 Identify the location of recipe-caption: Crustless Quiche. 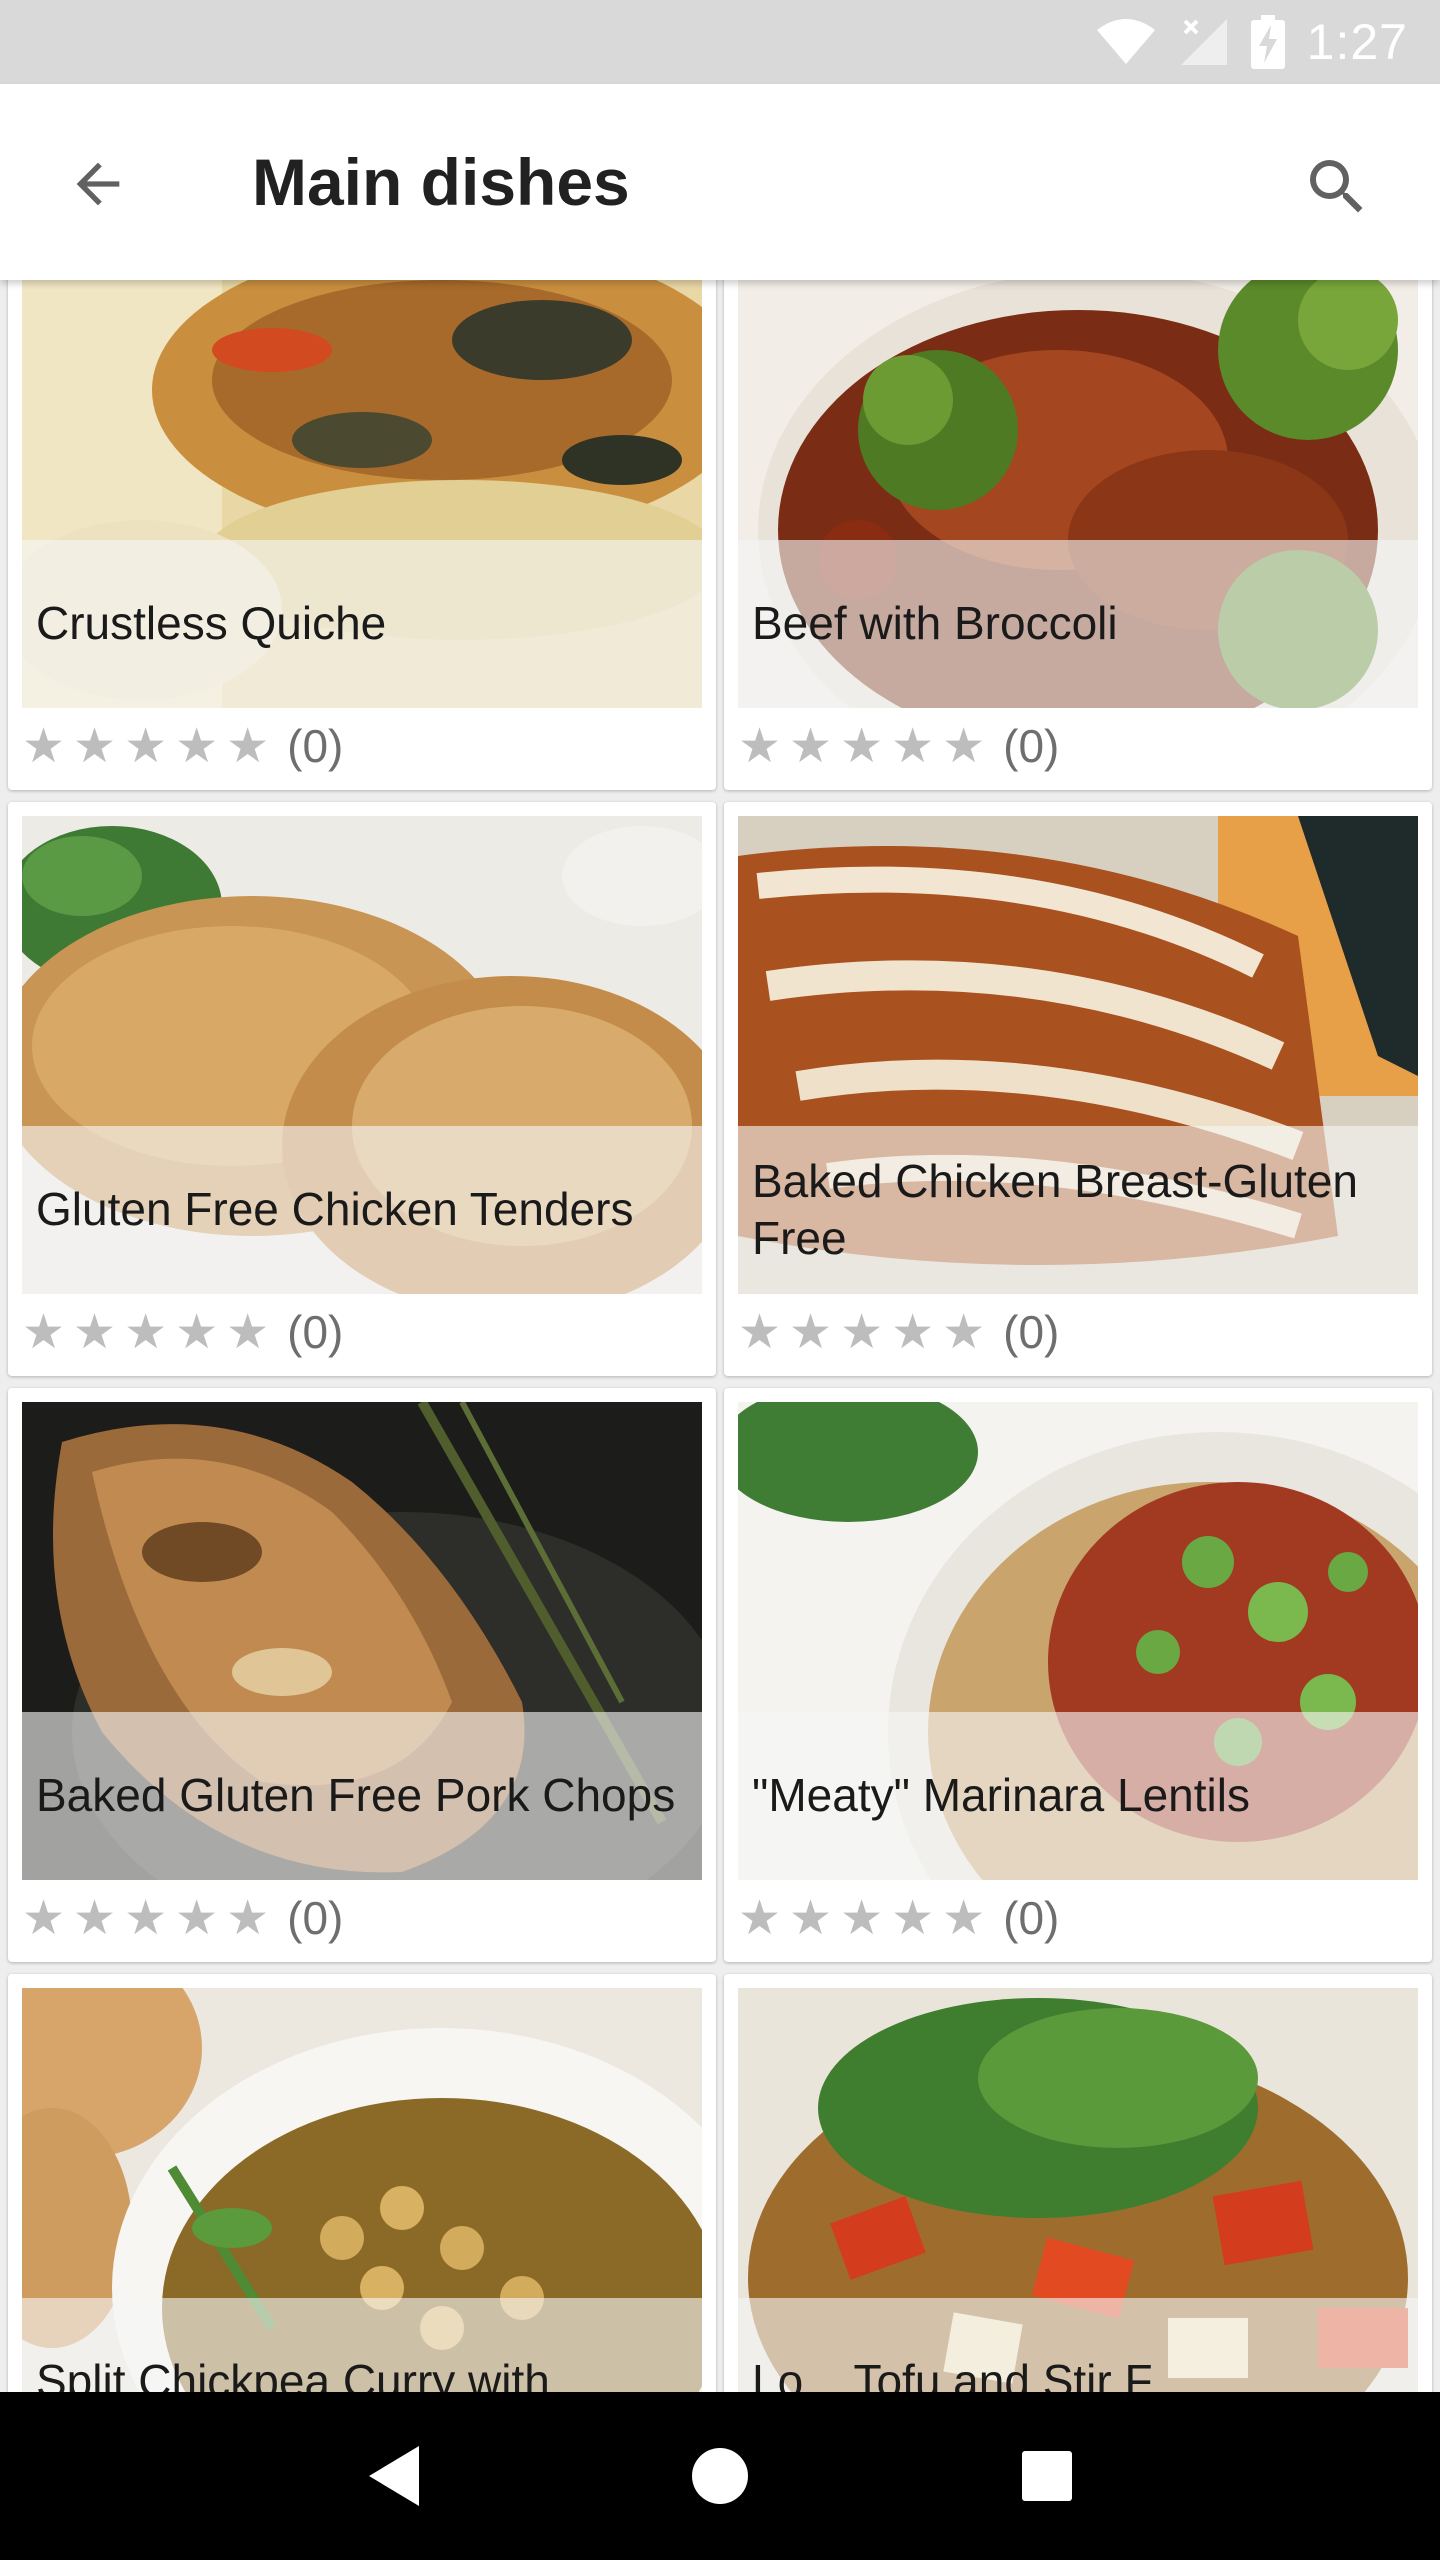
(362, 624).